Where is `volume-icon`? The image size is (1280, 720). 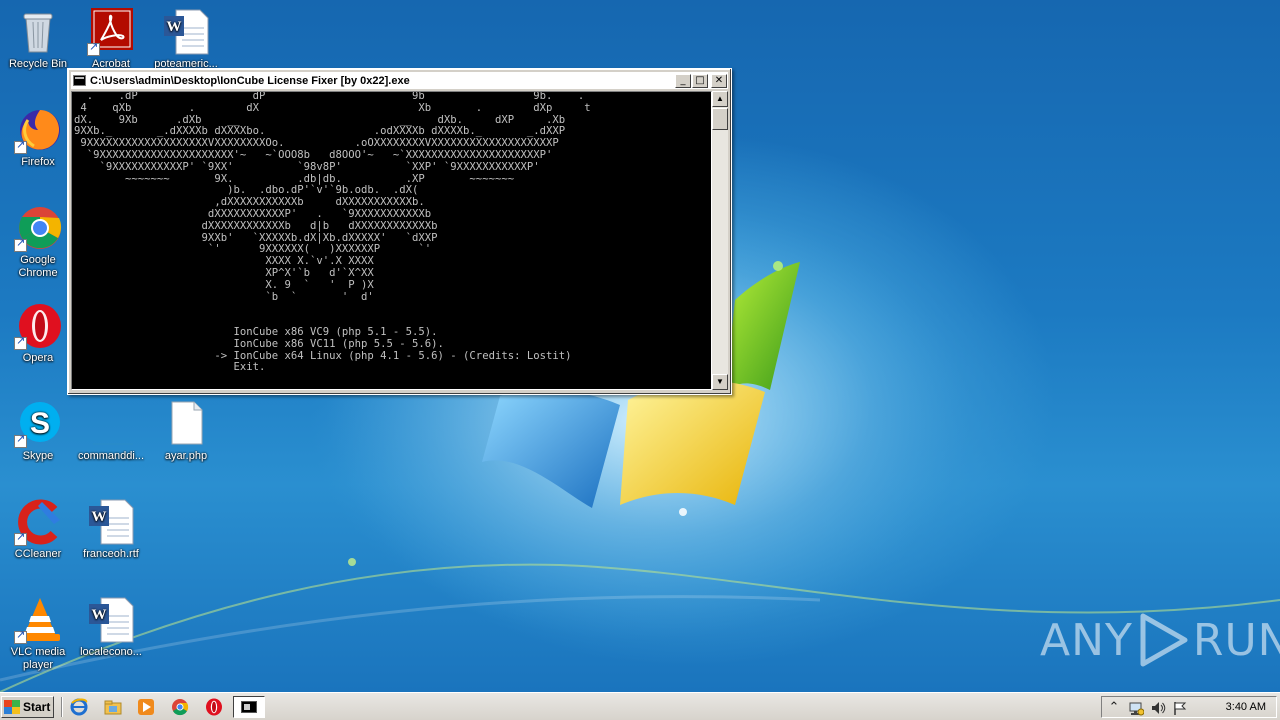 volume-icon is located at coordinates (1158, 708).